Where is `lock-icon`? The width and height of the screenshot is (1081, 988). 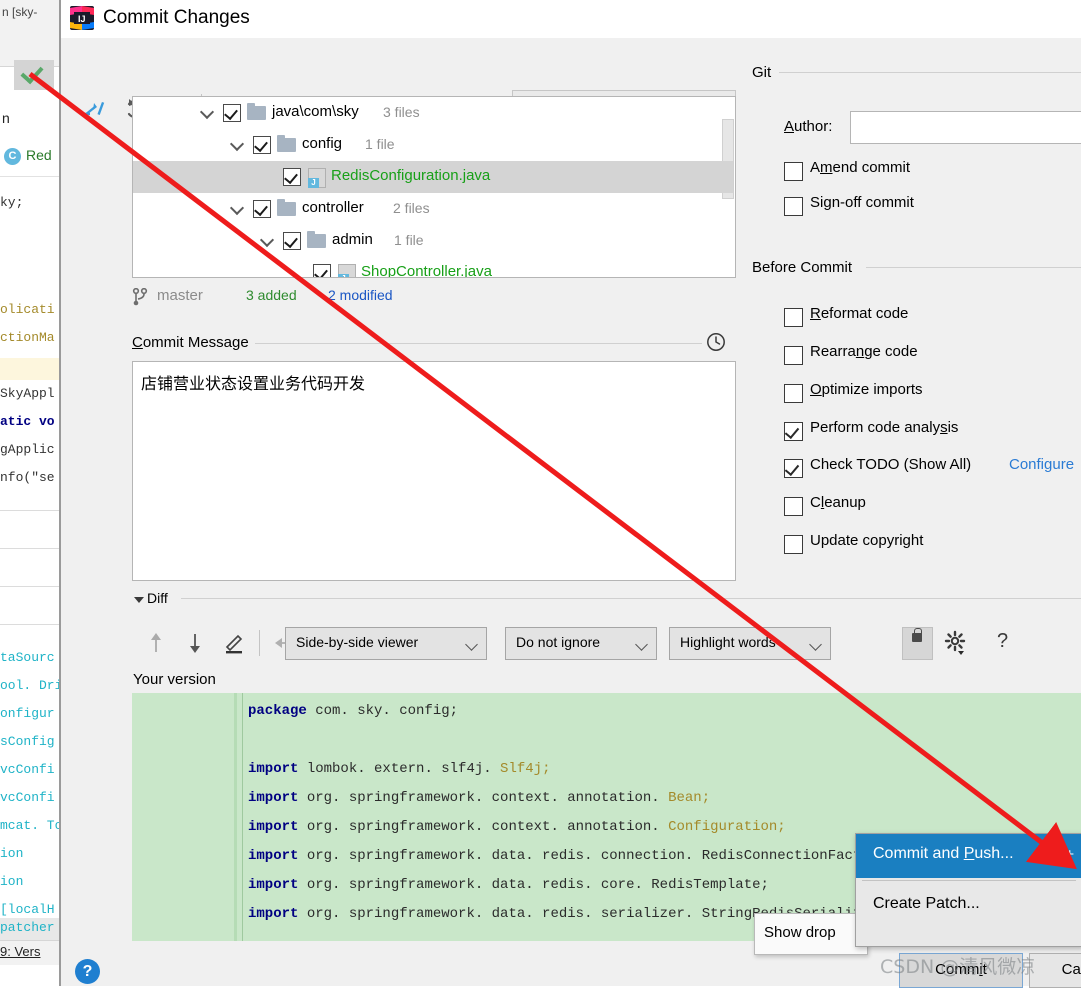 lock-icon is located at coordinates (917, 635).